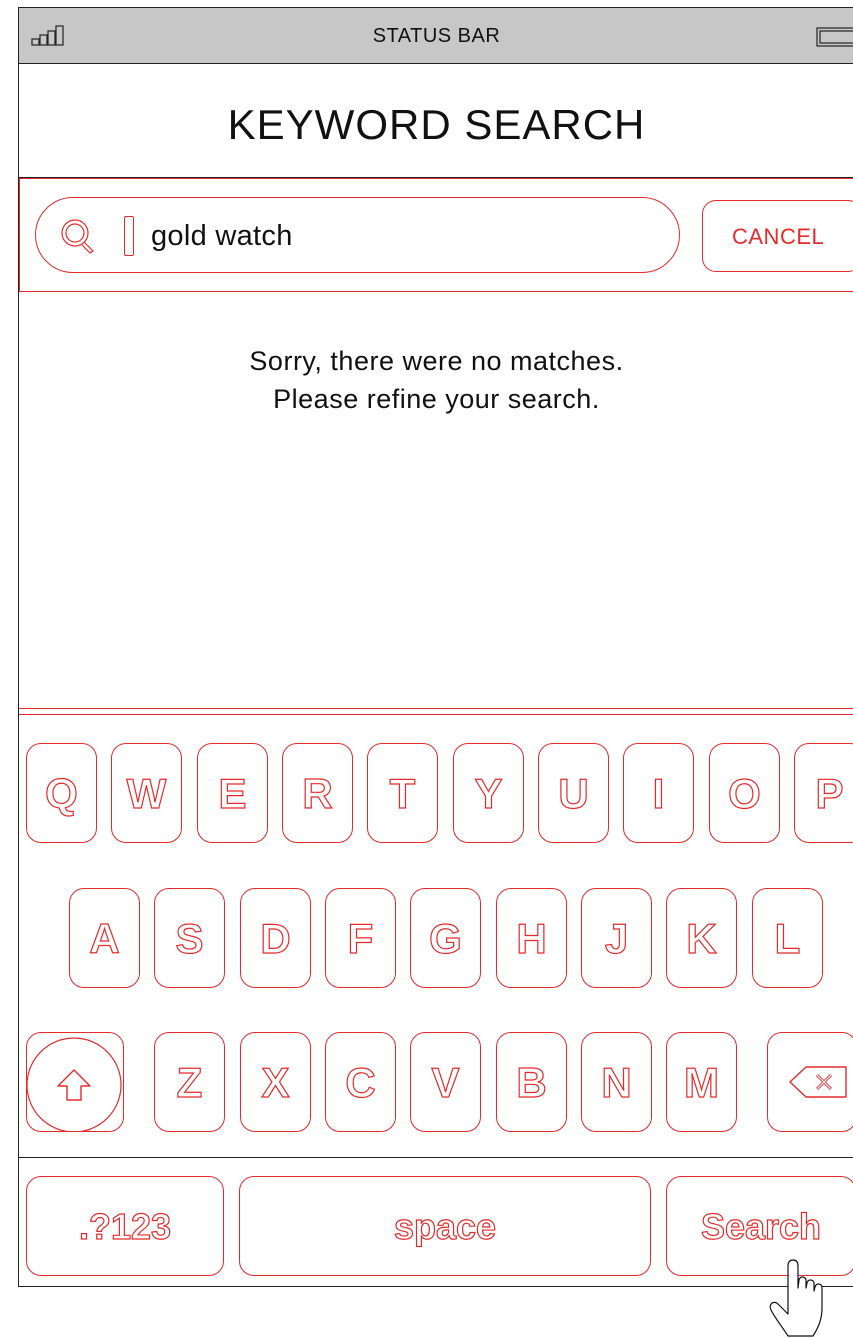 The image size is (853, 1338). Describe the element at coordinates (531, 1082) in the screenshot. I see `key-b: B` at that location.